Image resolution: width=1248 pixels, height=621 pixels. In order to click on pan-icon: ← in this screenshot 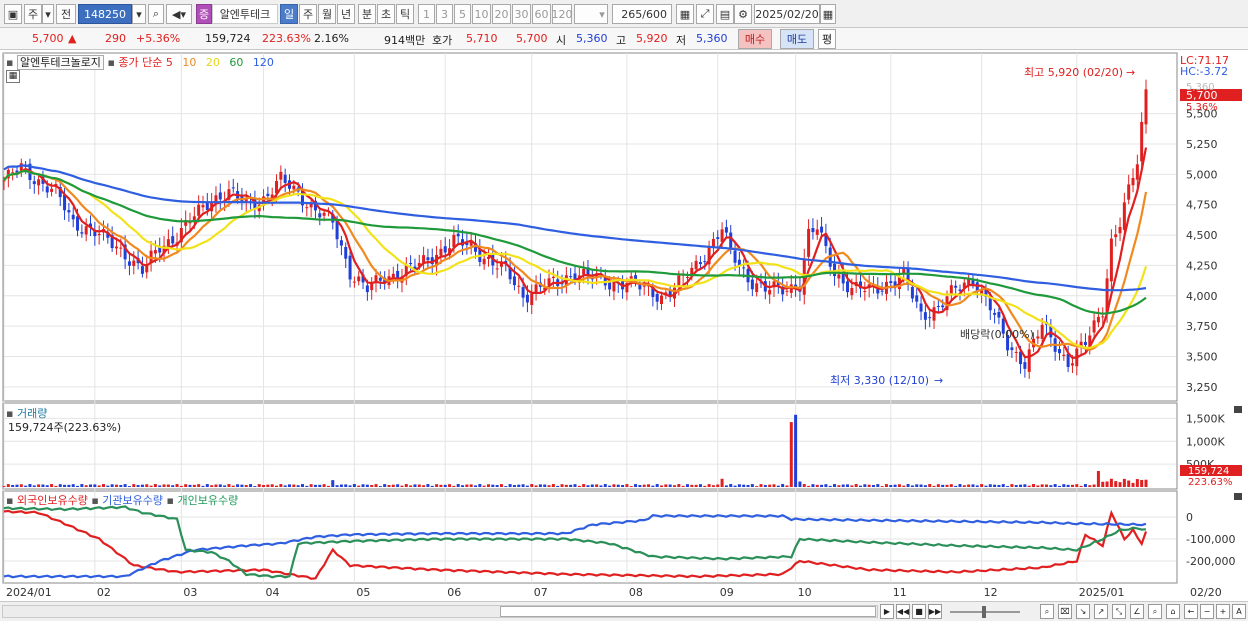, I will do `click(1191, 611)`.